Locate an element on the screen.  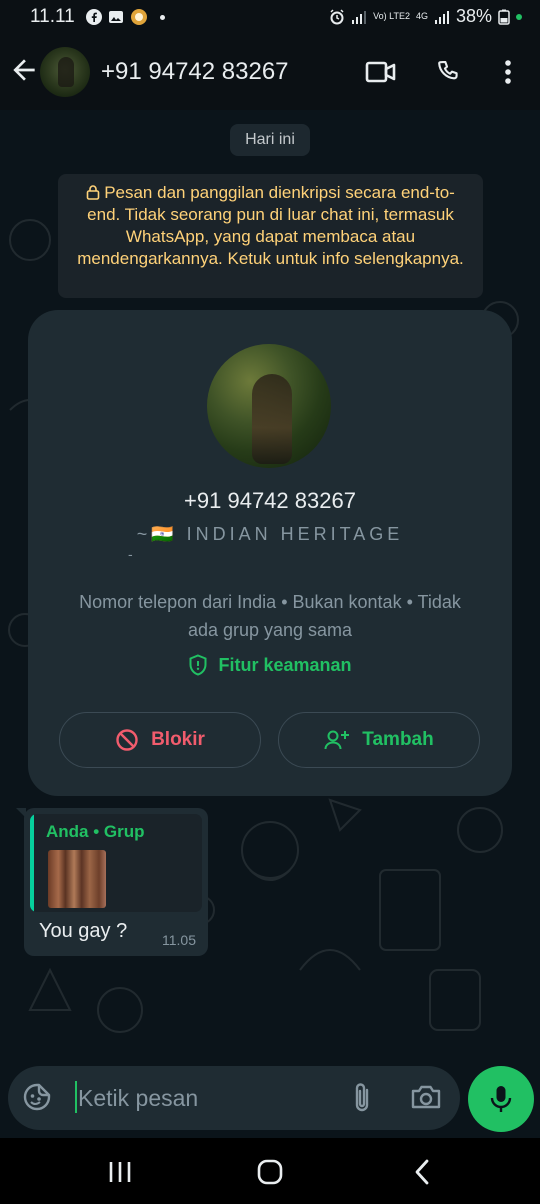
attach-icon is located at coordinates (362, 1100).